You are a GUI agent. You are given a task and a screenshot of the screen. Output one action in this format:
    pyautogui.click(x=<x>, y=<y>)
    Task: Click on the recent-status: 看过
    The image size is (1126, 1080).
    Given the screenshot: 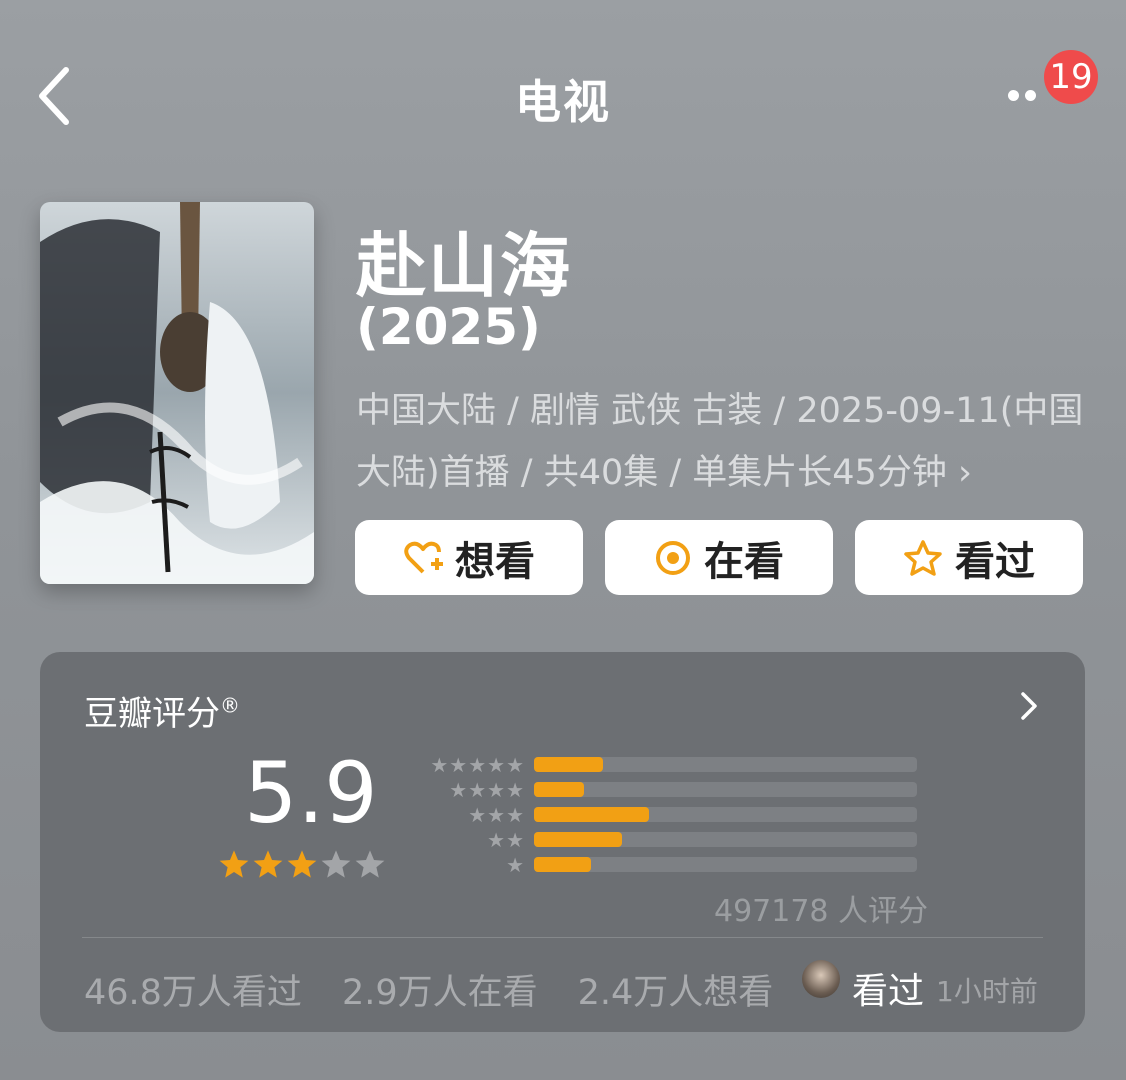 What is the action you would take?
    pyautogui.click(x=888, y=991)
    